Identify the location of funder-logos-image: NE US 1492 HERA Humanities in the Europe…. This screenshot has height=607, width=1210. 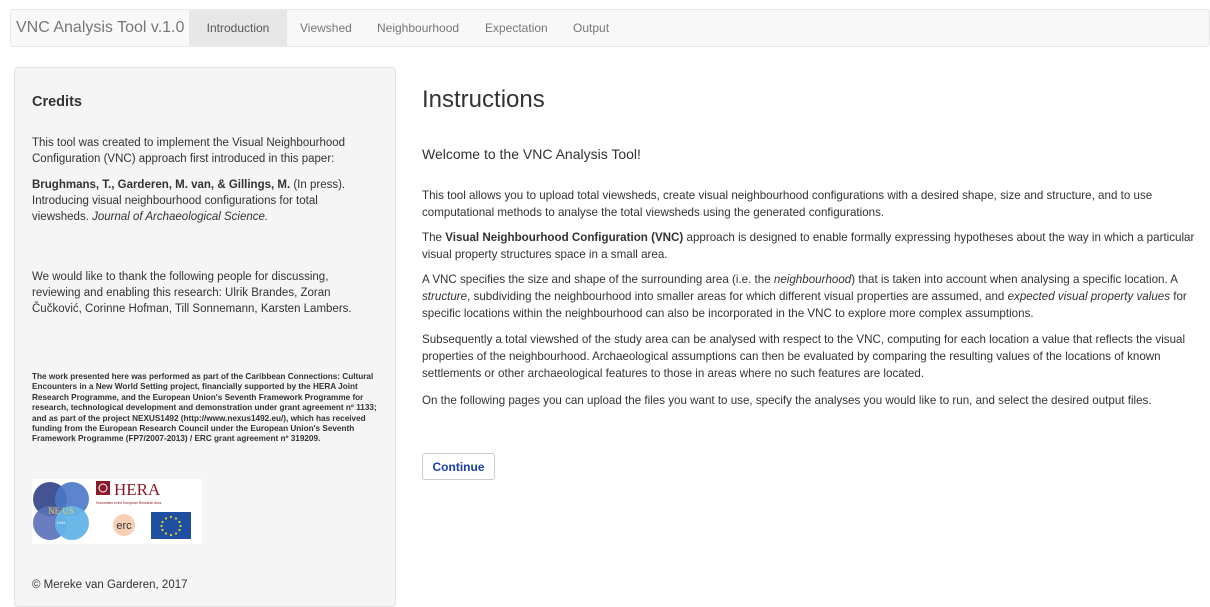
(112, 510).